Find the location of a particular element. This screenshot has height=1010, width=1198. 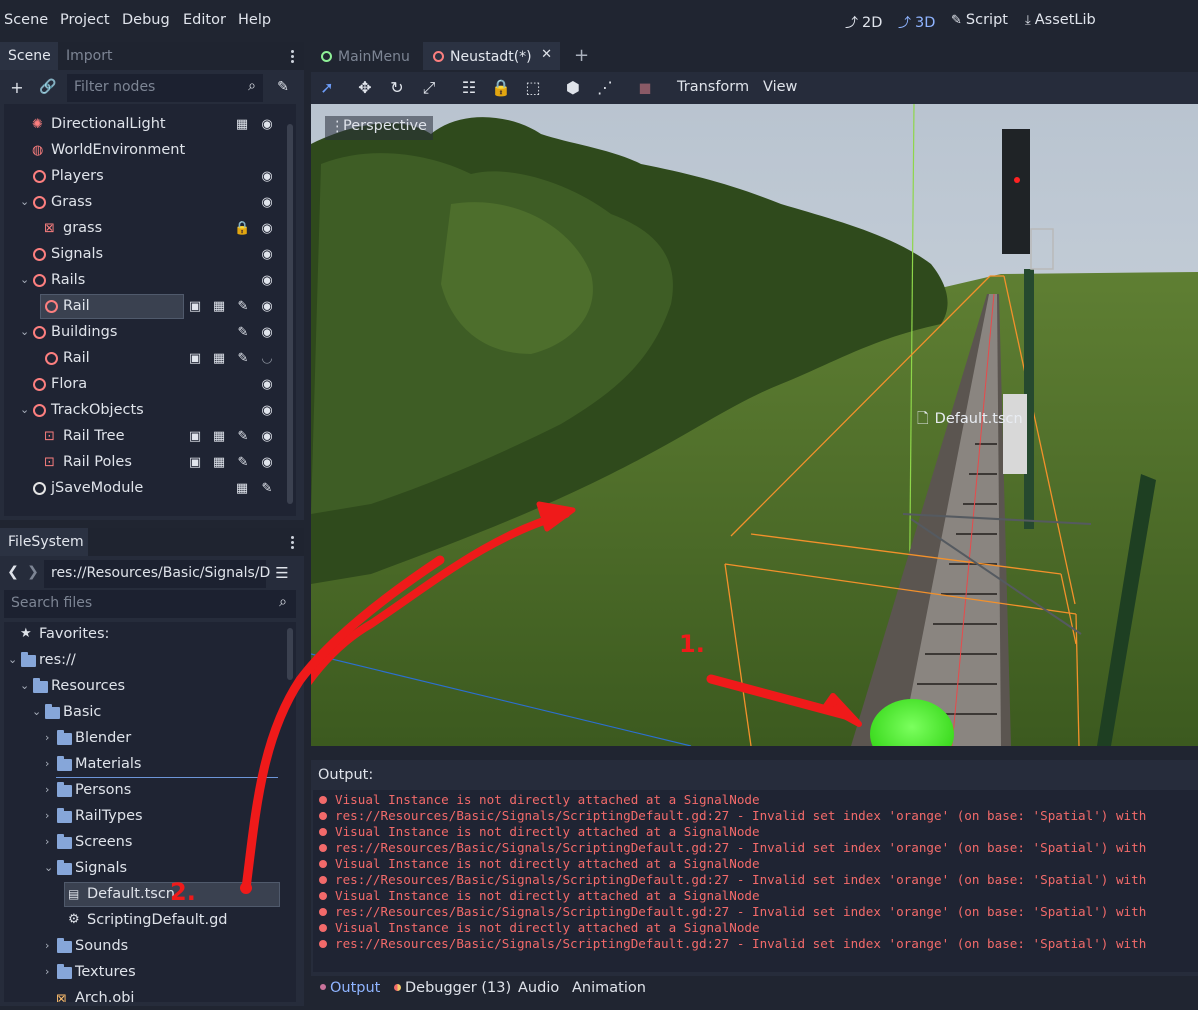

debugger-status-icon is located at coordinates (397, 987).